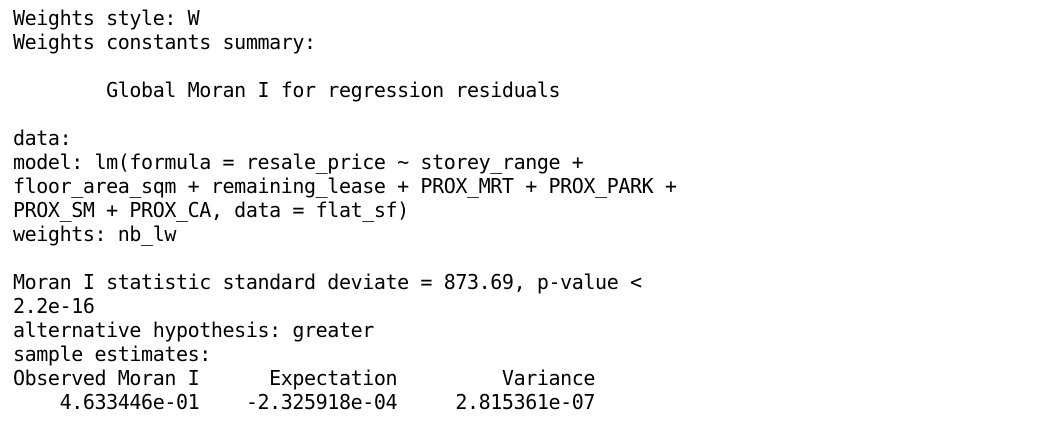 This screenshot has height=434, width=1054. I want to click on test-title: Global Moran I for regression residuals, so click(287, 90).